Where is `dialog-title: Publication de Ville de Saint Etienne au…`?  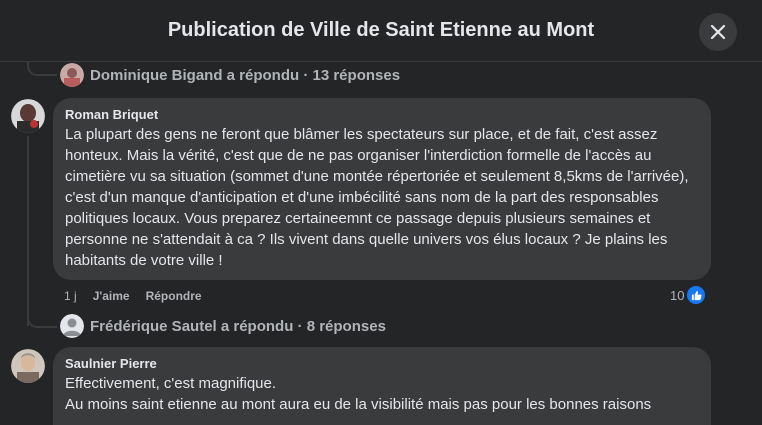
dialog-title: Publication de Ville de Saint Etienne au… is located at coordinates (381, 30).